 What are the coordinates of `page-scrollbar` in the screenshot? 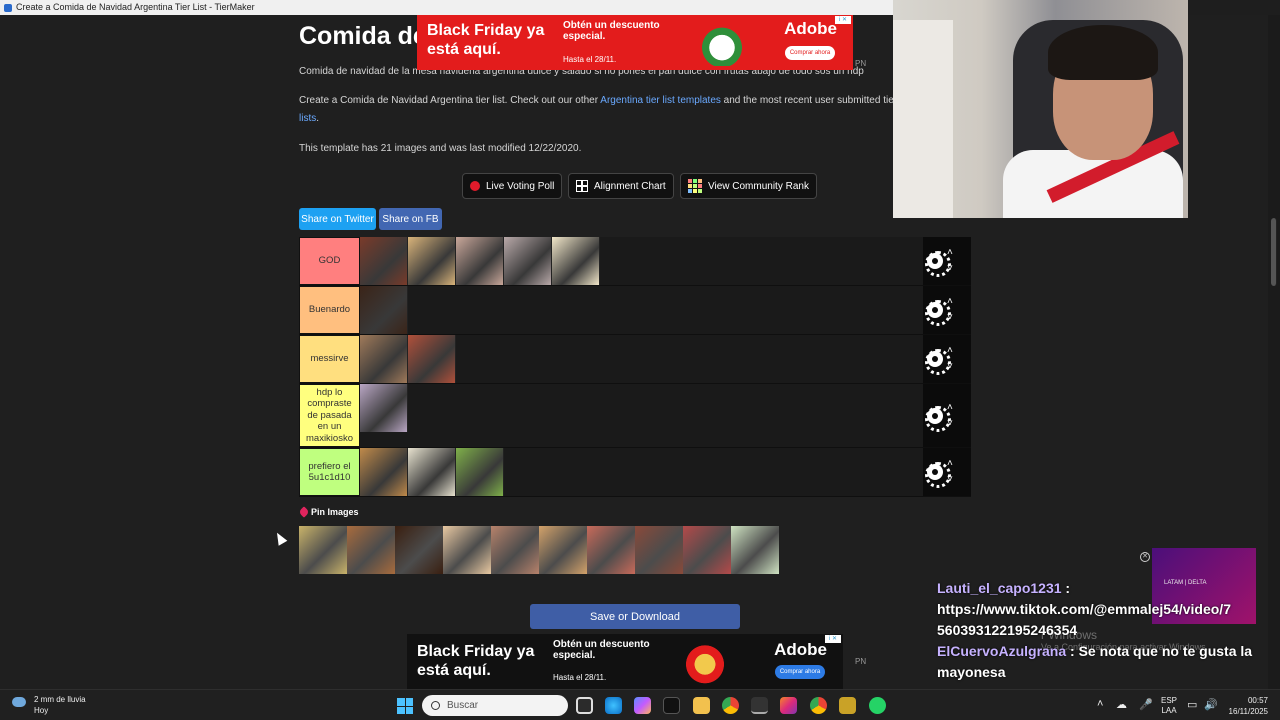 It's located at (1274, 352).